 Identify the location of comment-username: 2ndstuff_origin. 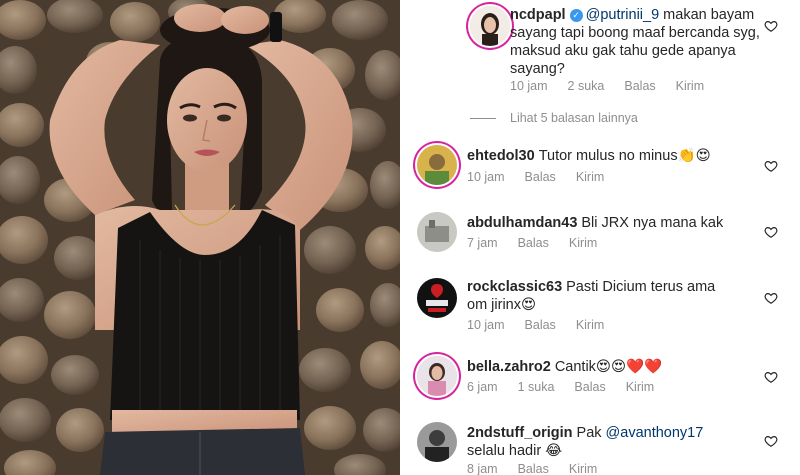
(520, 433).